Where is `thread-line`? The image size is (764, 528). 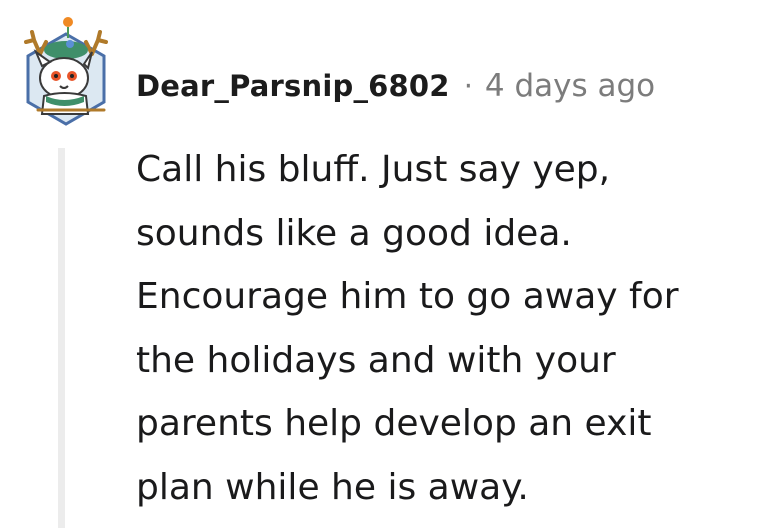 thread-line is located at coordinates (61, 338).